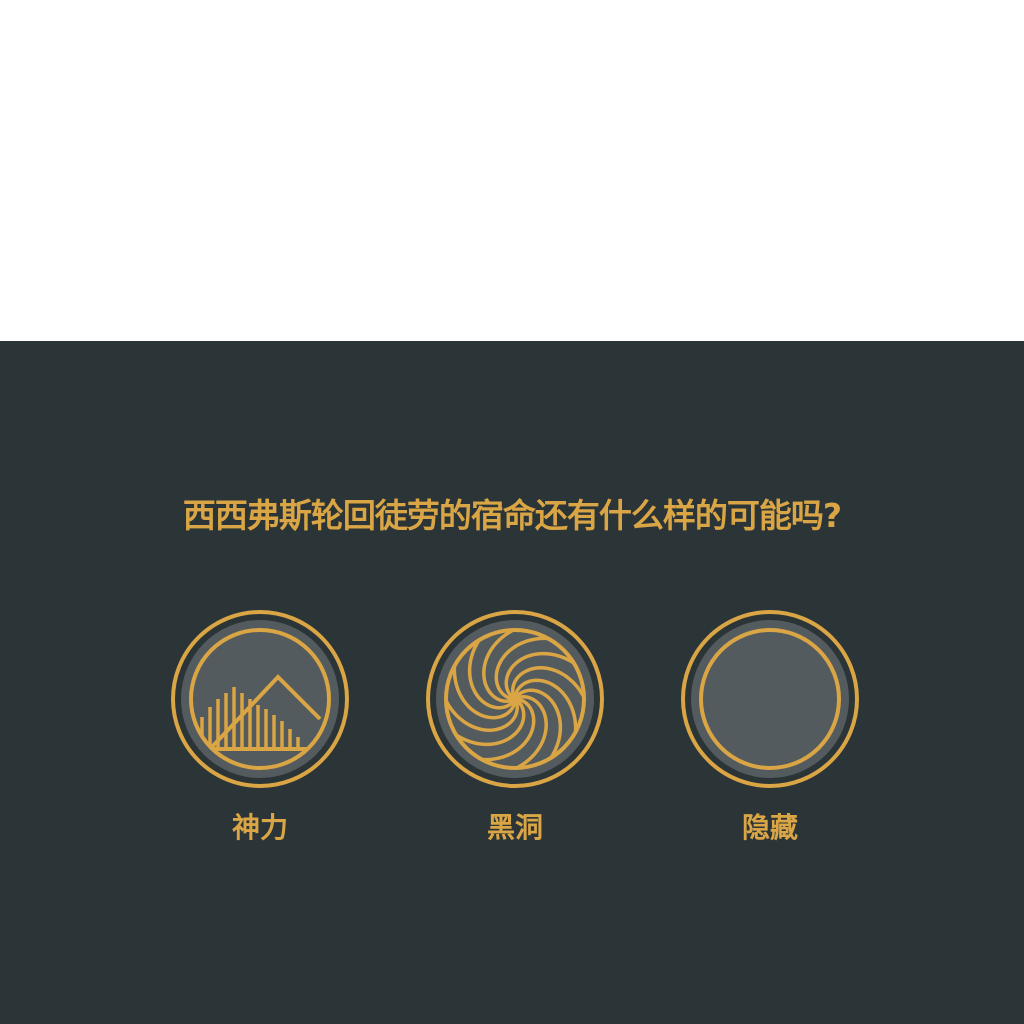  I want to click on option-hidden: 隐藏, so click(770, 734).